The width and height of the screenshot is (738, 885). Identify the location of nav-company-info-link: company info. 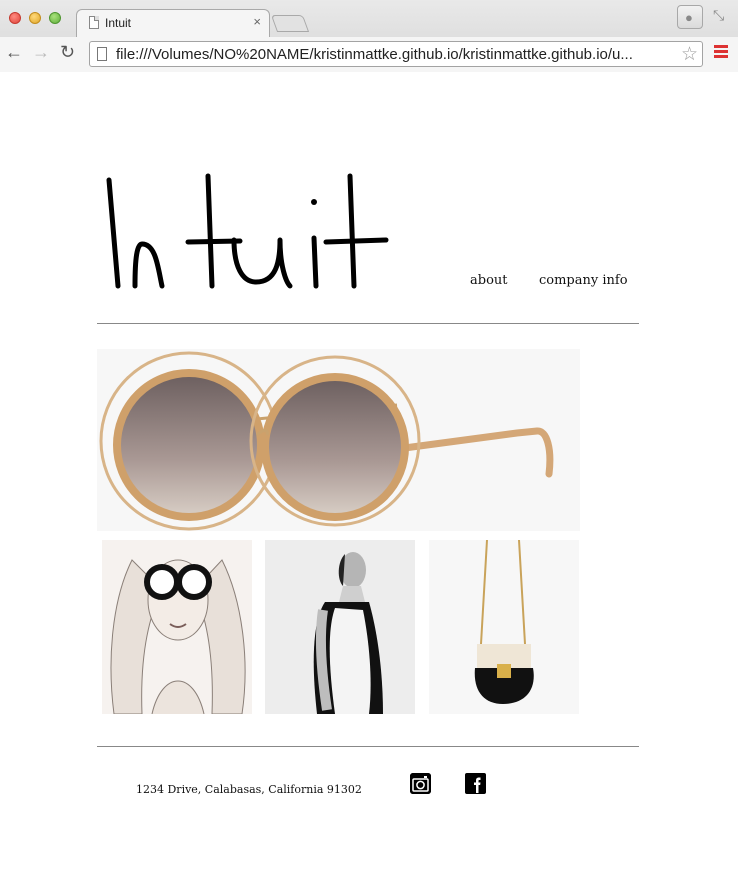
(583, 280).